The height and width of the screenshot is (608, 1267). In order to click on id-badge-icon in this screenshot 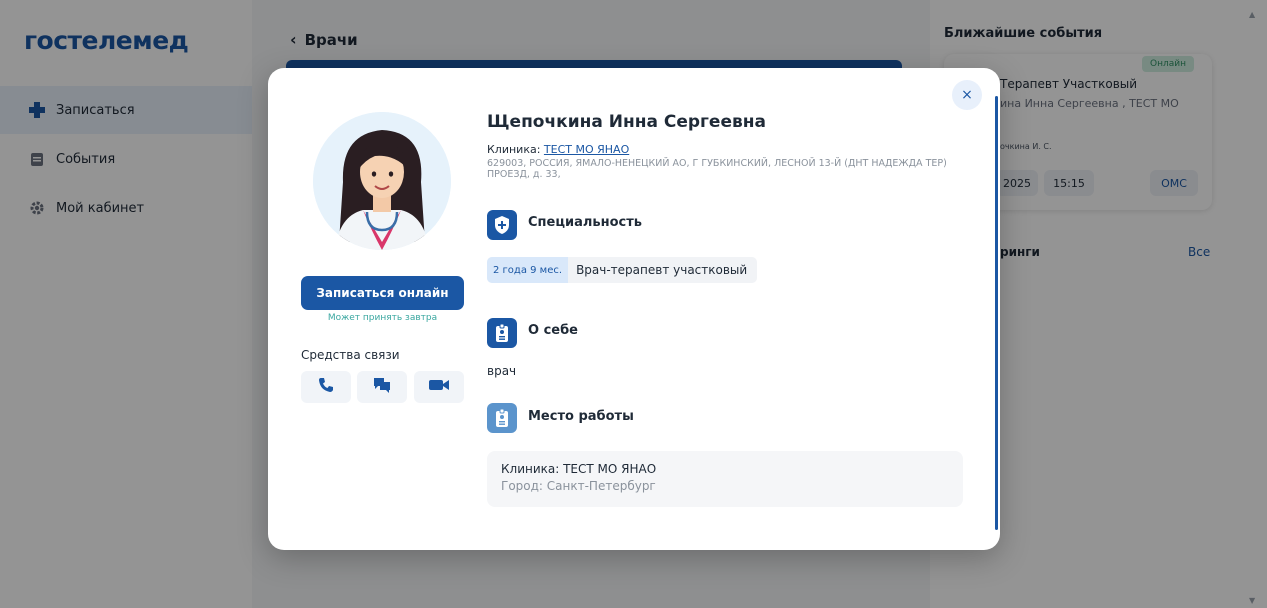, I will do `click(502, 333)`.